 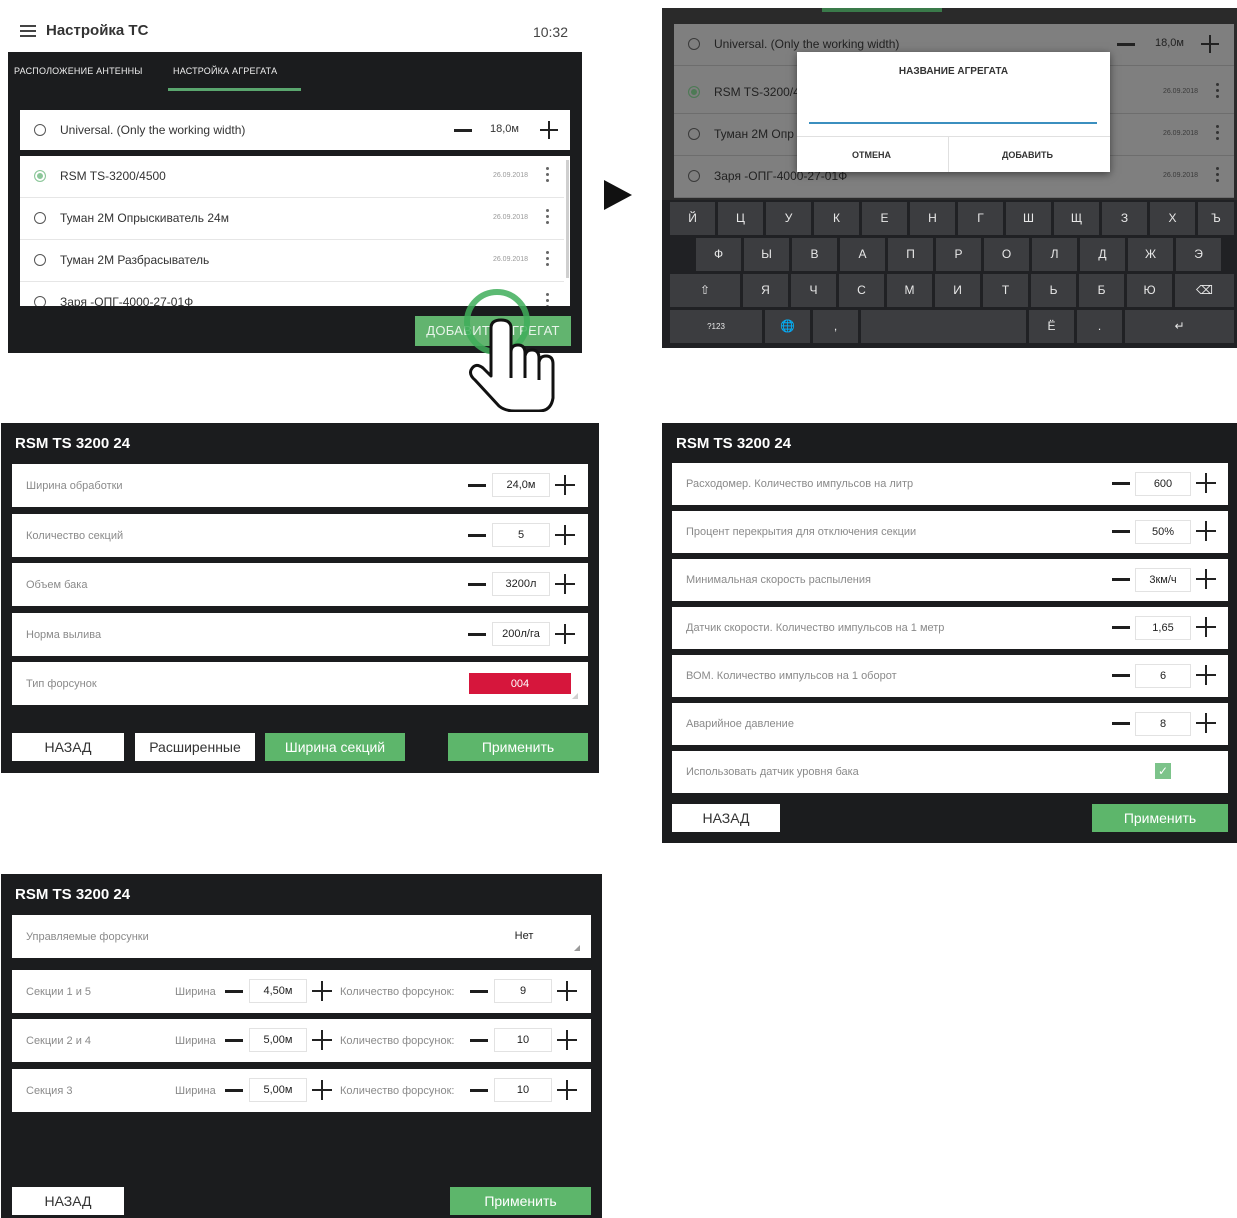 What do you see at coordinates (787, 326) in the screenshot?
I see `globe-icon: 🌐` at bounding box center [787, 326].